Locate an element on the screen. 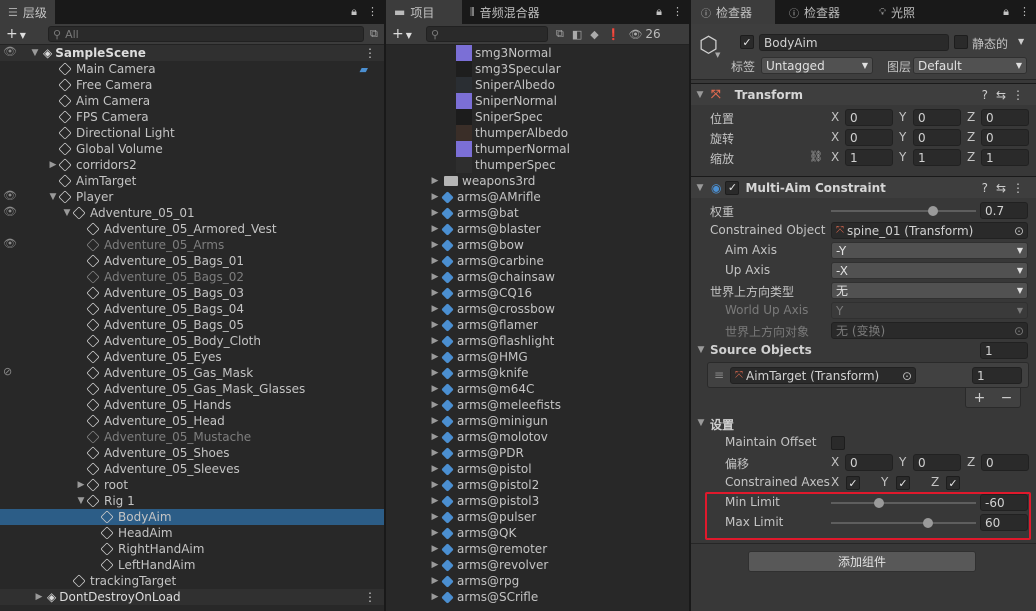  remove-item-button: − is located at coordinates (1007, 398).